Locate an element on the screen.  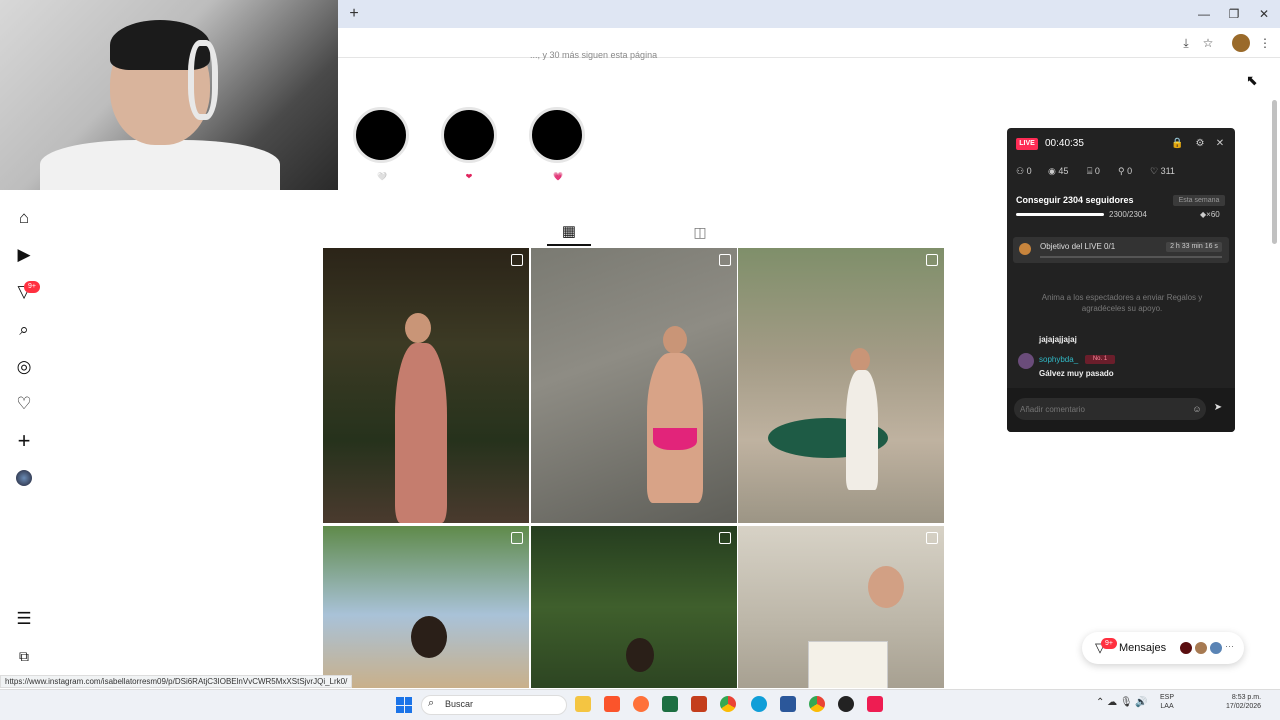
browser-toolbar is located at coordinates (809, 43).